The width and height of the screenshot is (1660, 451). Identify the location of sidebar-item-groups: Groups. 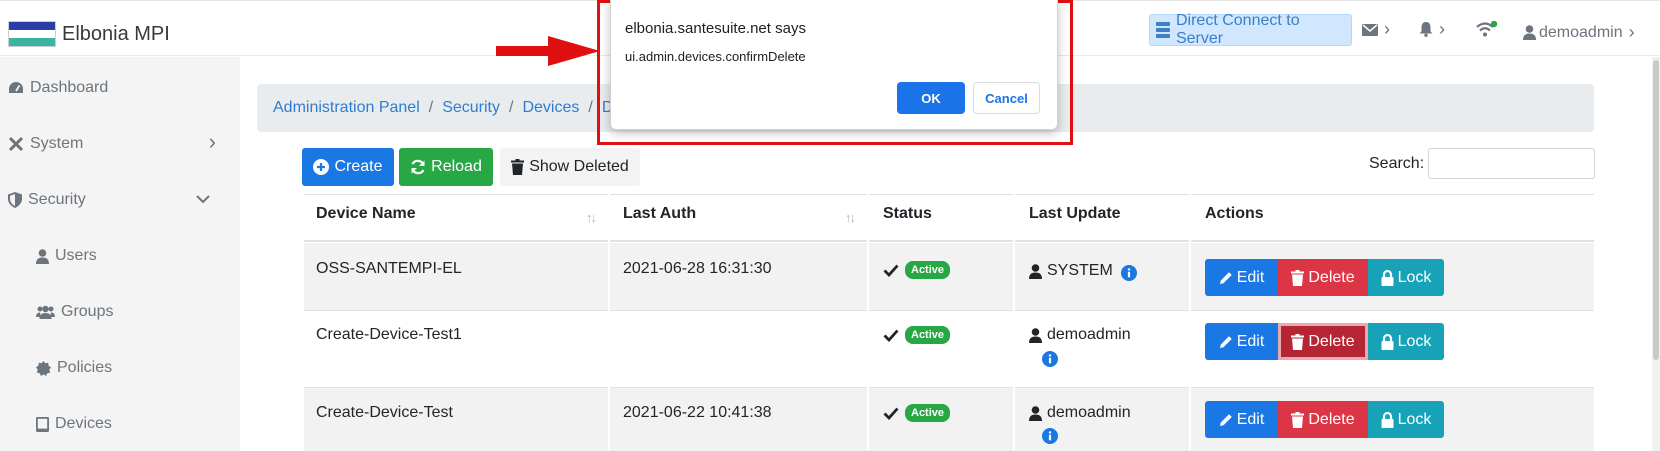
(74, 312).